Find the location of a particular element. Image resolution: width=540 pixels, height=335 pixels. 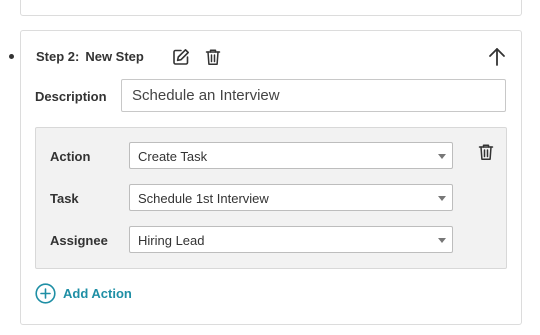

arrow-up-icon is located at coordinates (497, 57).